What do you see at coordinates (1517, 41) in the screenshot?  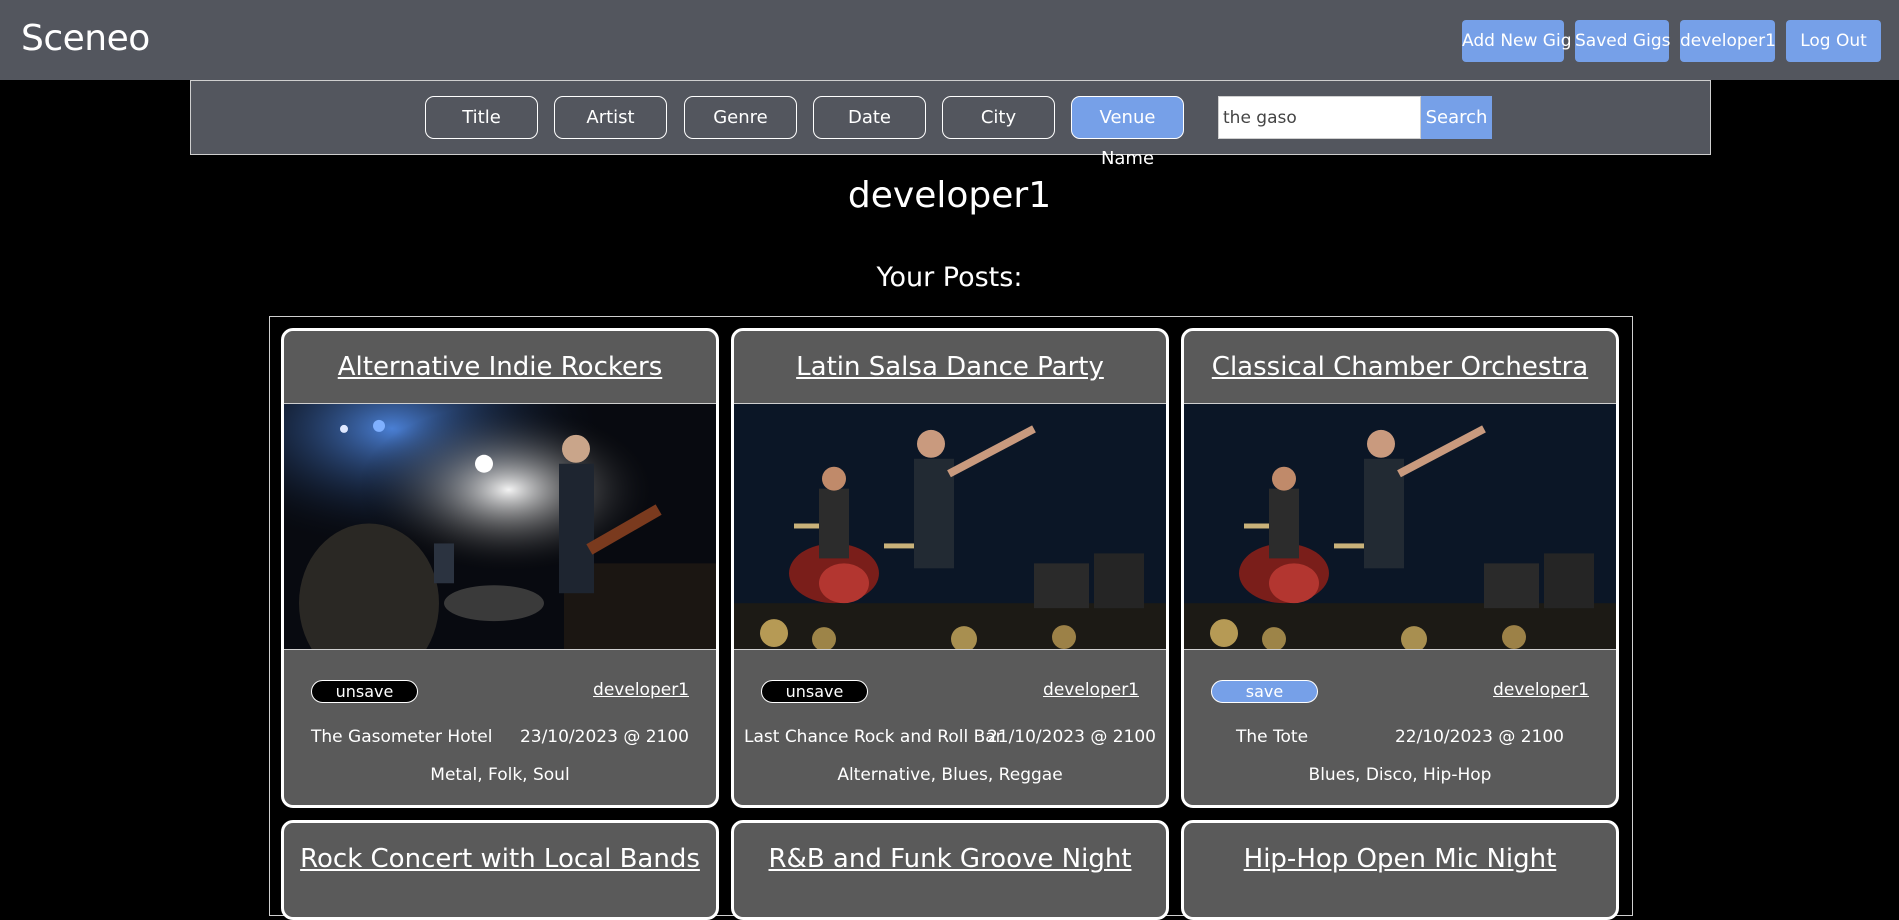 I see `add-new-gig-button: Add New Gig` at bounding box center [1517, 41].